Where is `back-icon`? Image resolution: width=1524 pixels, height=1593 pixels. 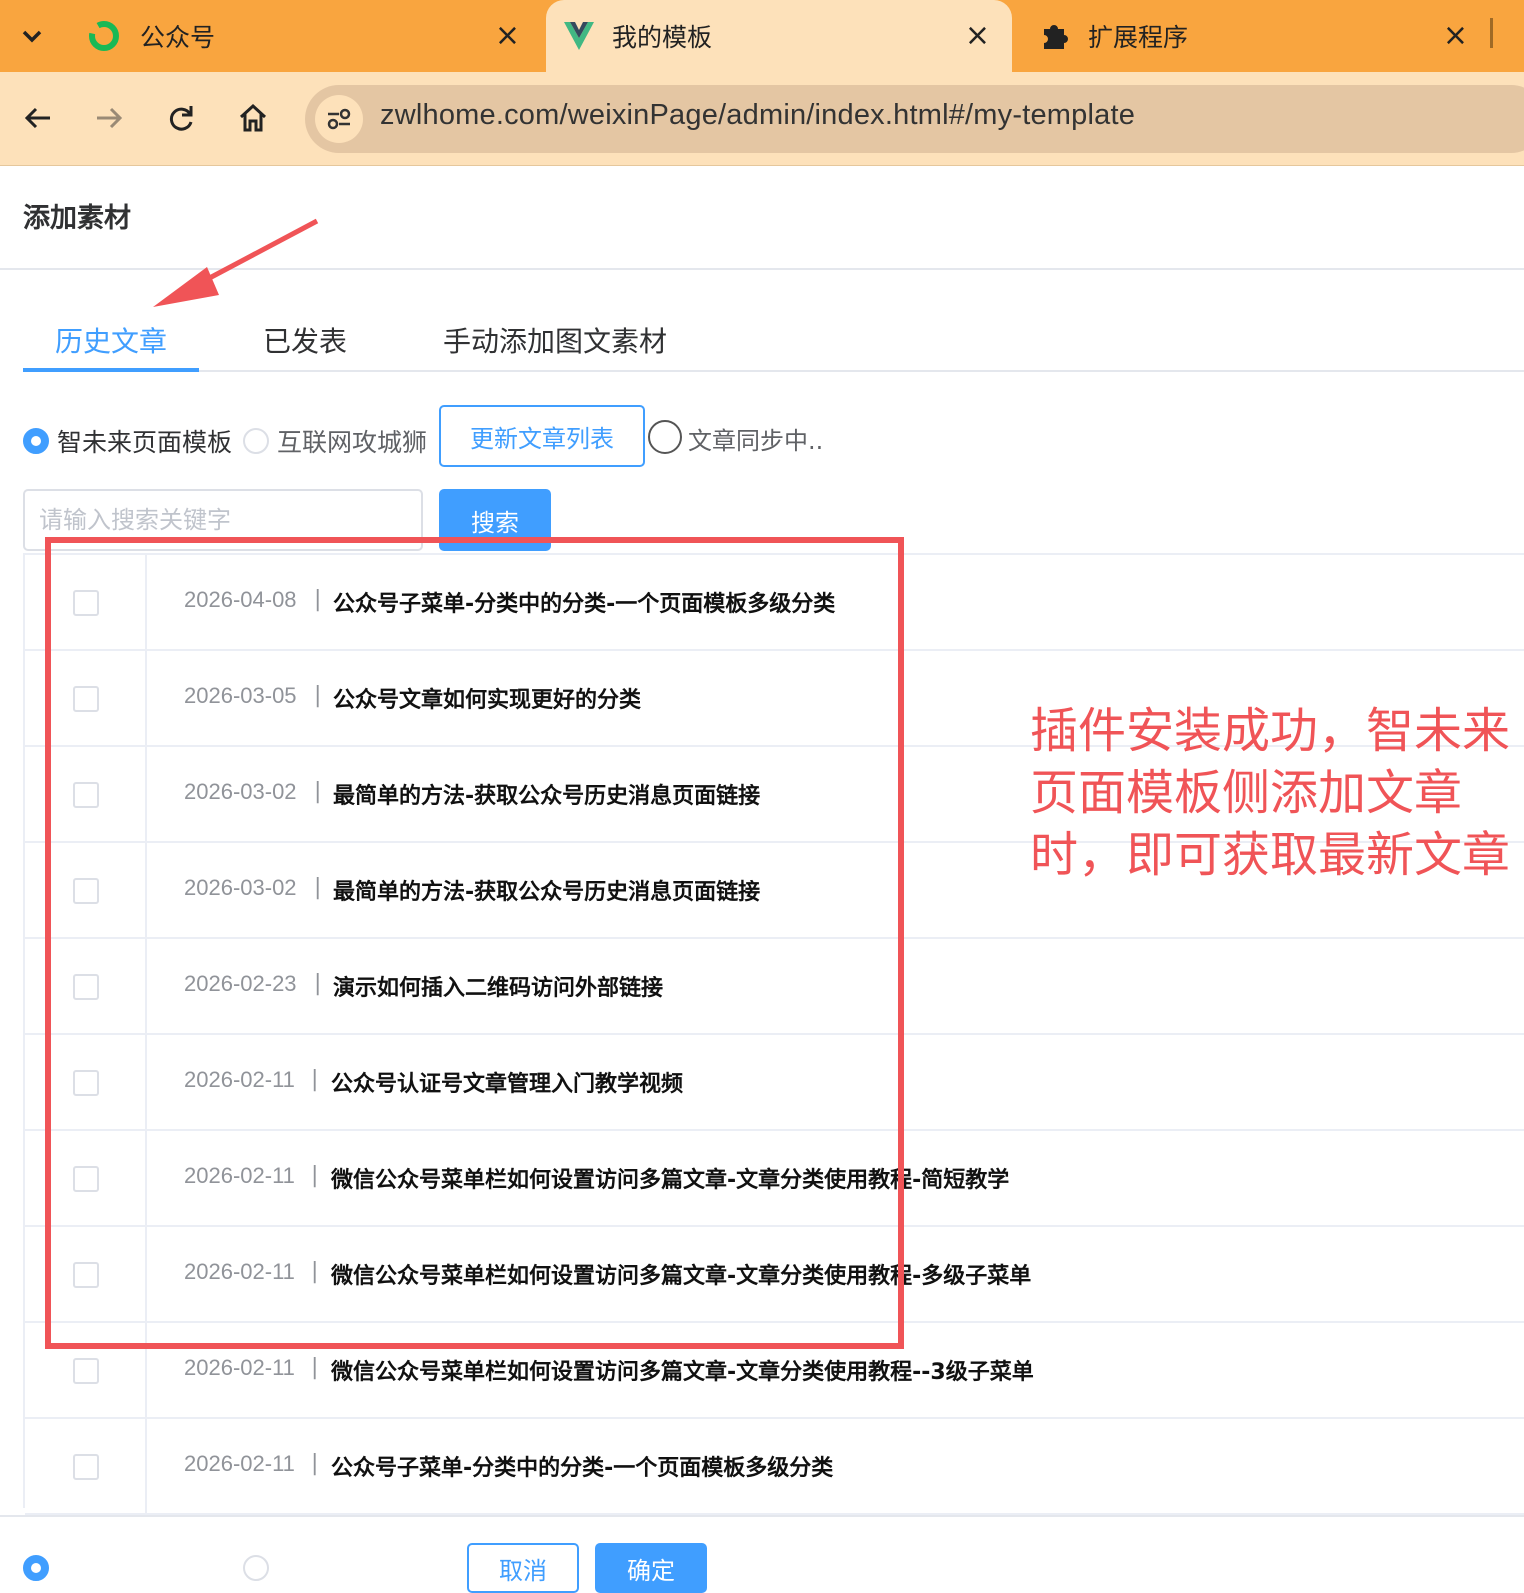
back-icon is located at coordinates (38, 118).